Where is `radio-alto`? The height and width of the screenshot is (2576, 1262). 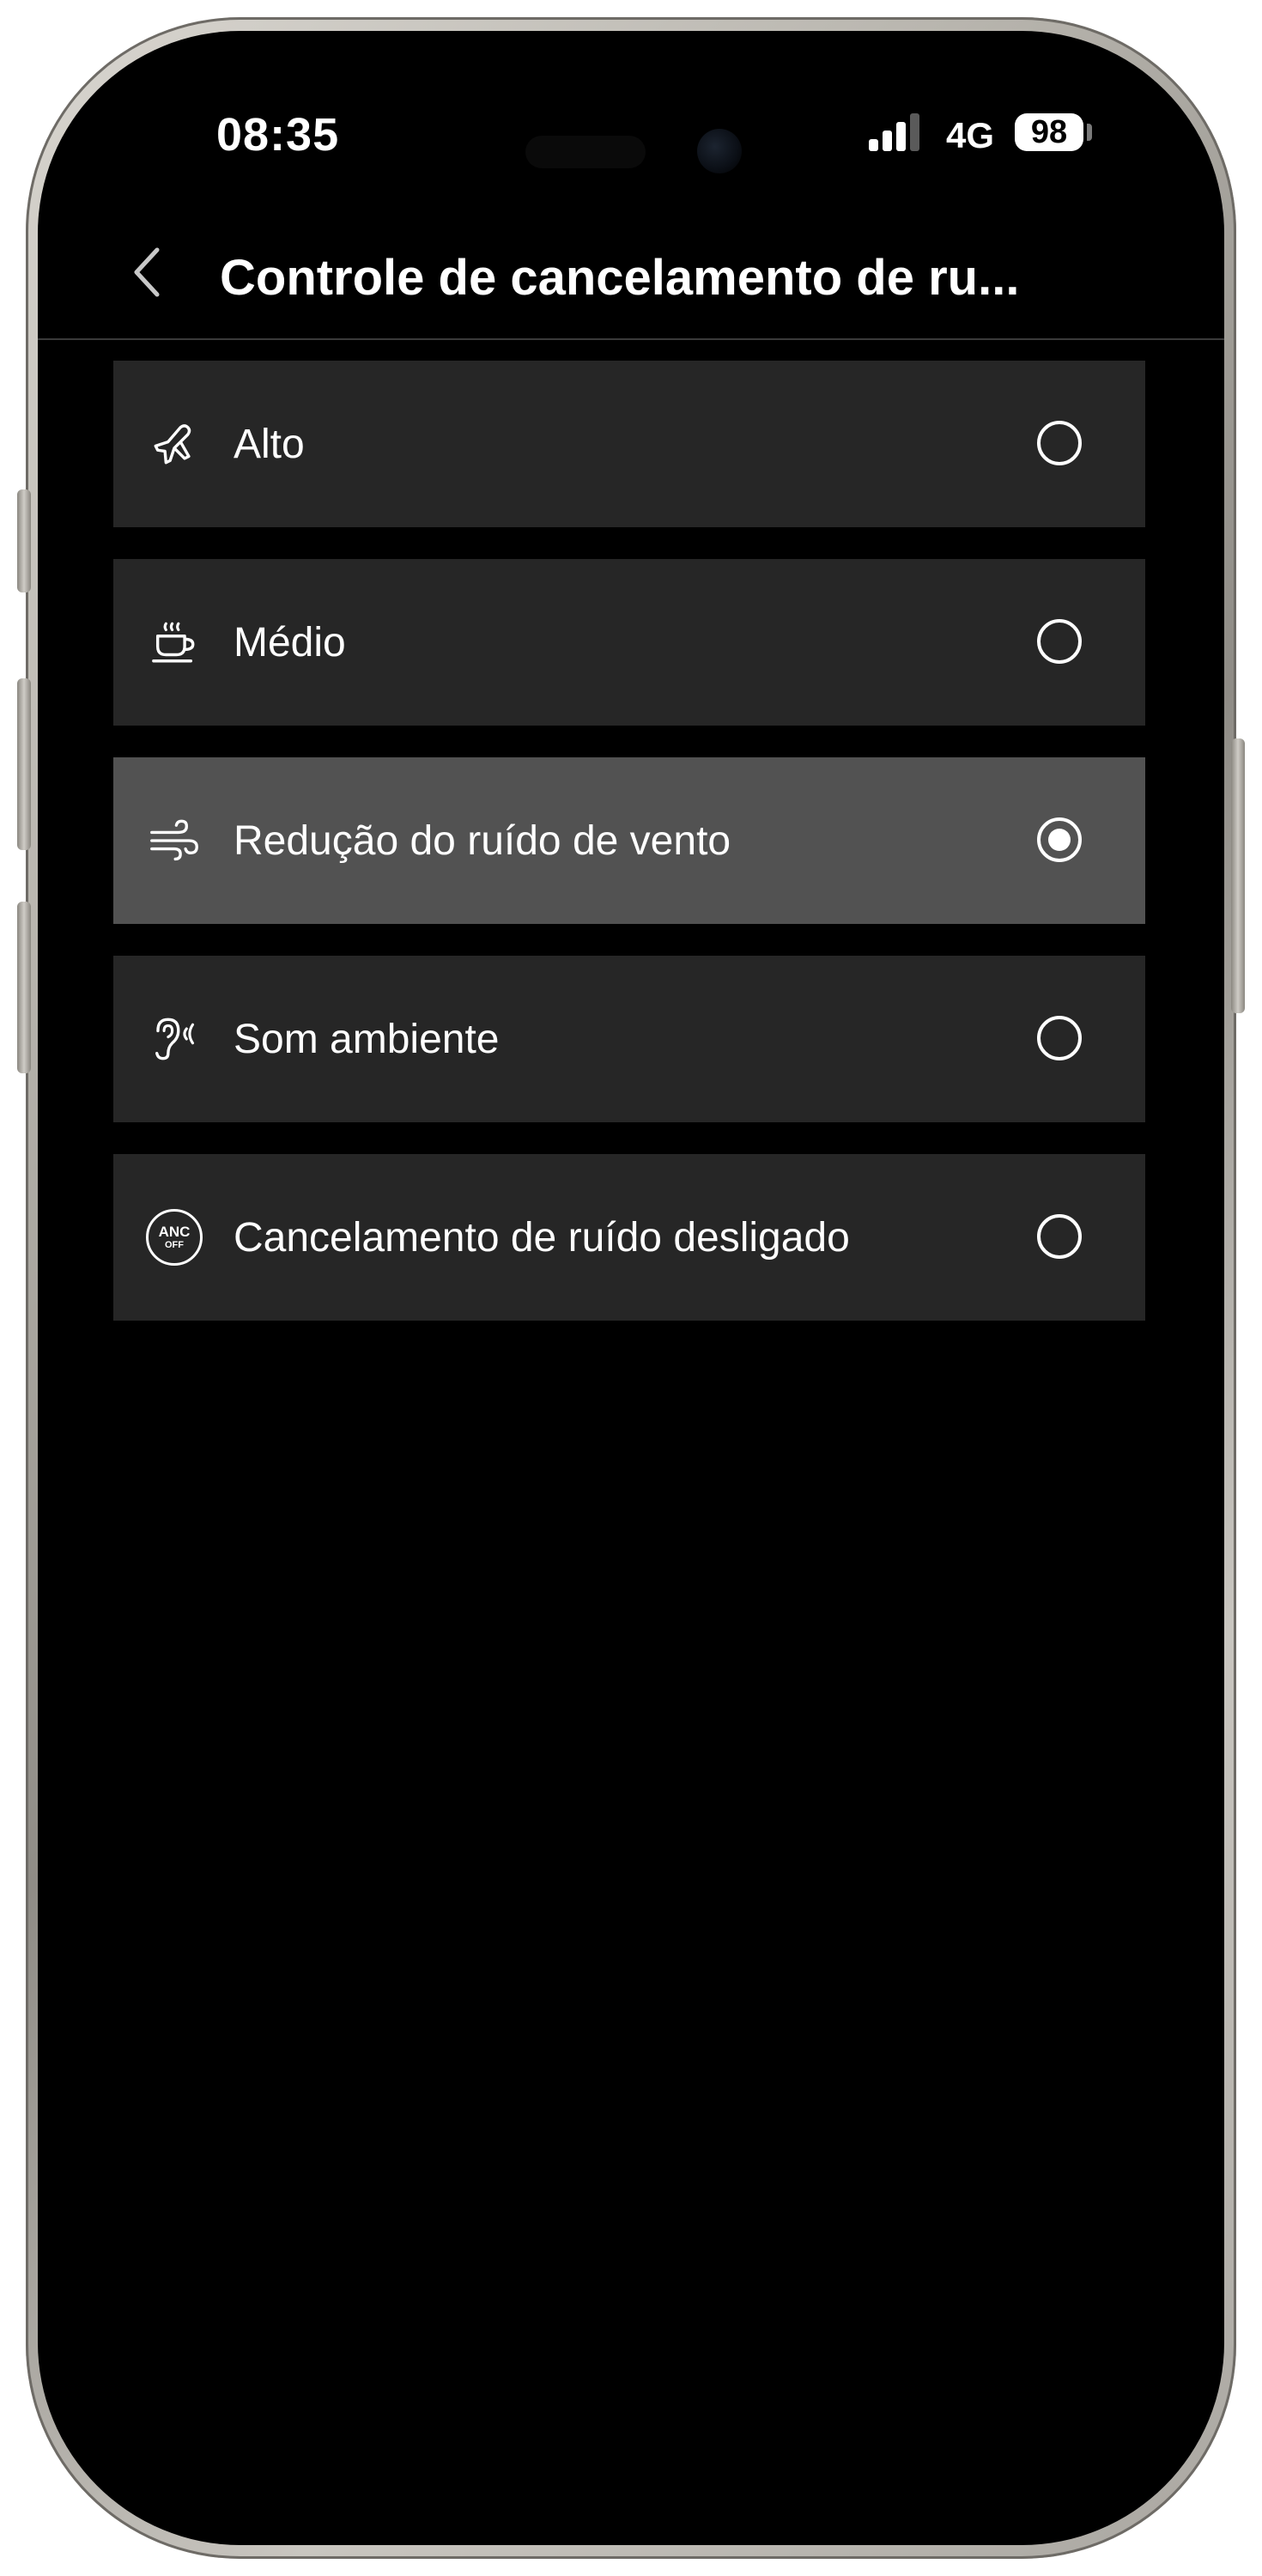
radio-alto is located at coordinates (1059, 443).